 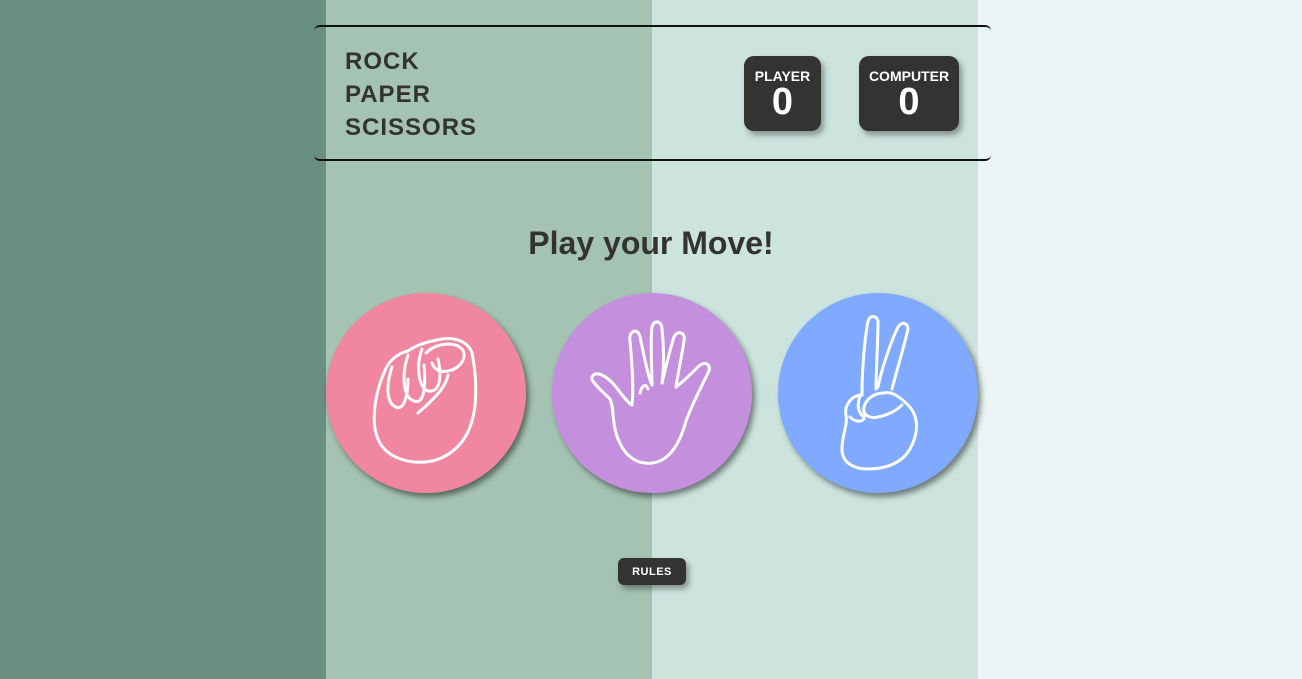 What do you see at coordinates (382, 61) in the screenshot?
I see `title-line-rock: ROCK` at bounding box center [382, 61].